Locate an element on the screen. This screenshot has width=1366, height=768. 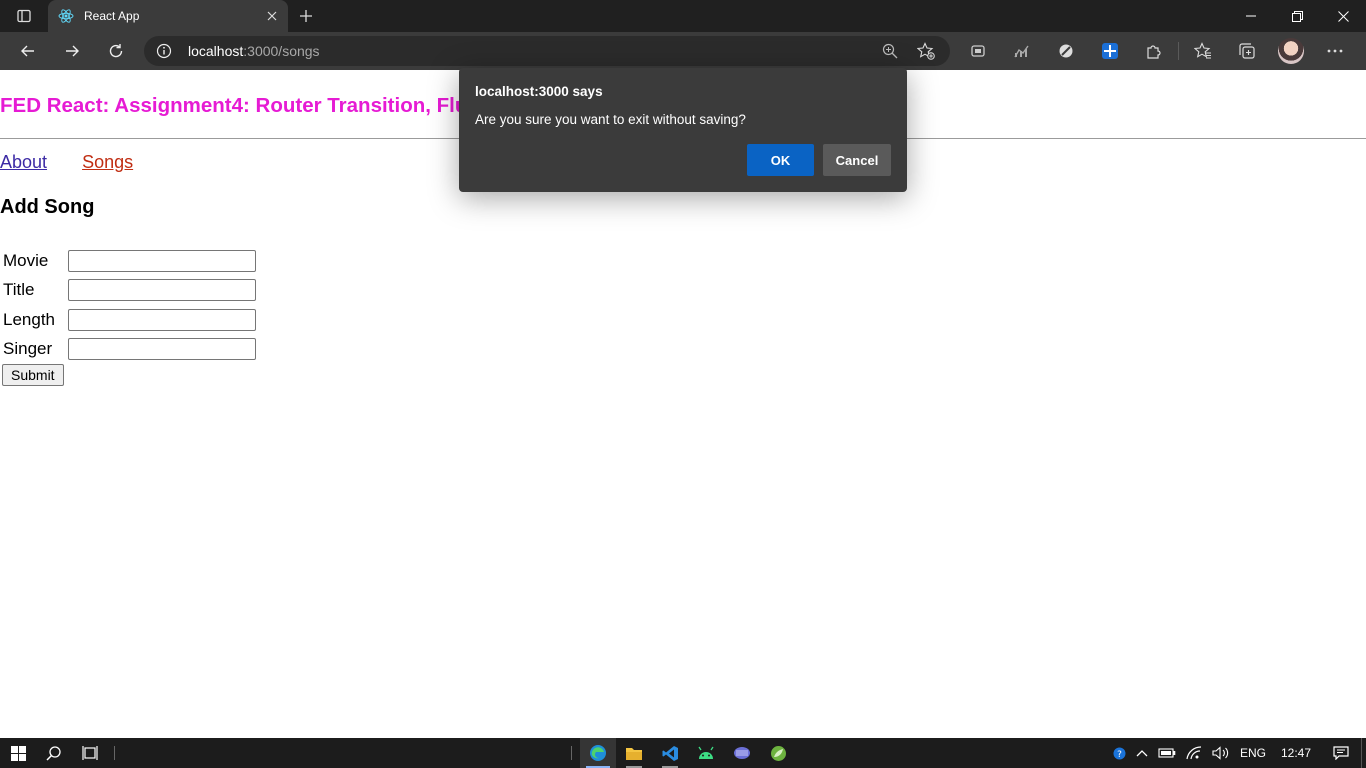
collections-button is located at coordinates (1247, 51).